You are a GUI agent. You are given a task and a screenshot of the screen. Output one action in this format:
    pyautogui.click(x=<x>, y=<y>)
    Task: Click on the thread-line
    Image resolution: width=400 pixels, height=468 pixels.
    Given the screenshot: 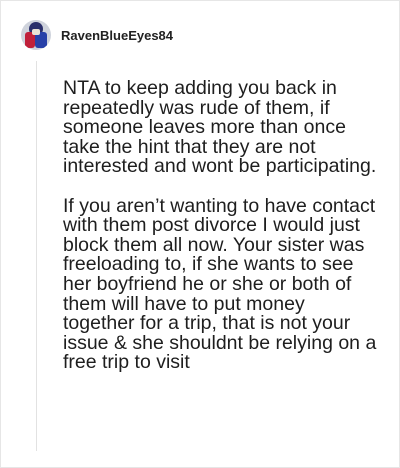 What is the action you would take?
    pyautogui.click(x=36, y=256)
    